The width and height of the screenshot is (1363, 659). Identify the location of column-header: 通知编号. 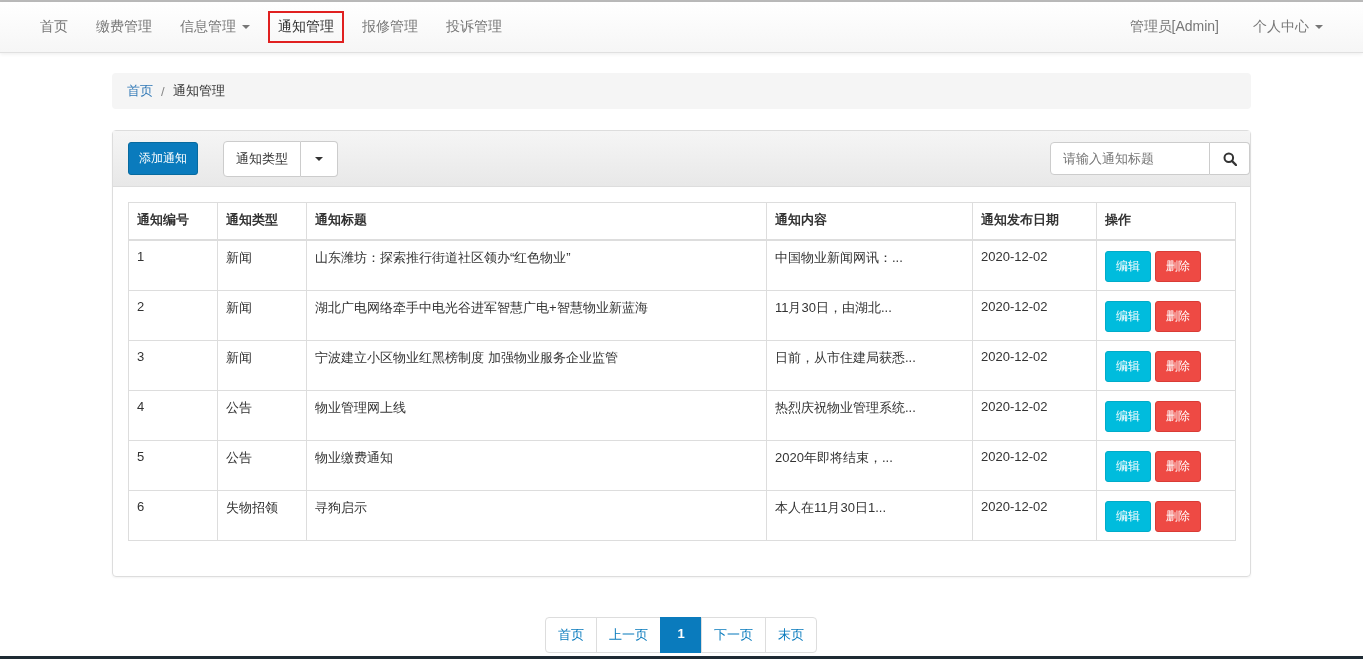
(173, 221).